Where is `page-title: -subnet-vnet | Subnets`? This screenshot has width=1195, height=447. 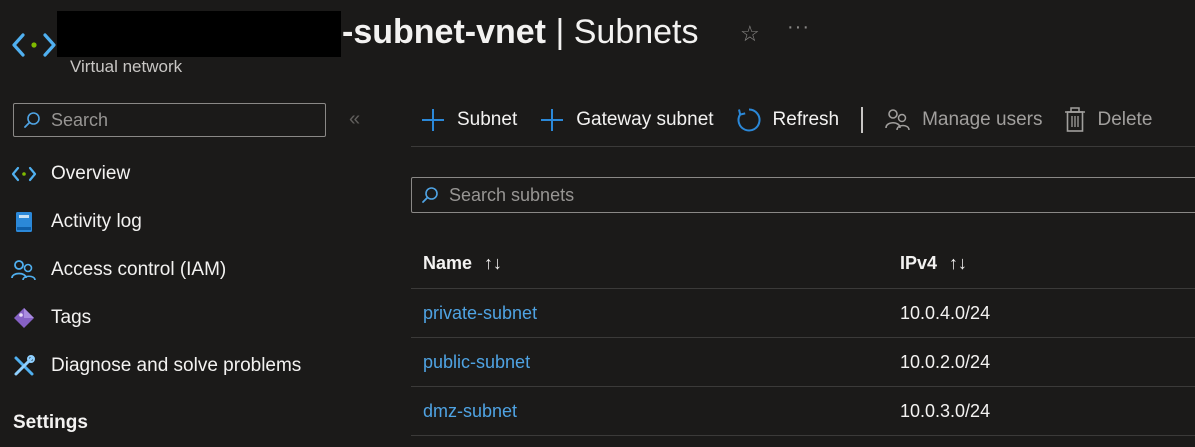
page-title: -subnet-vnet | Subnets is located at coordinates (520, 32).